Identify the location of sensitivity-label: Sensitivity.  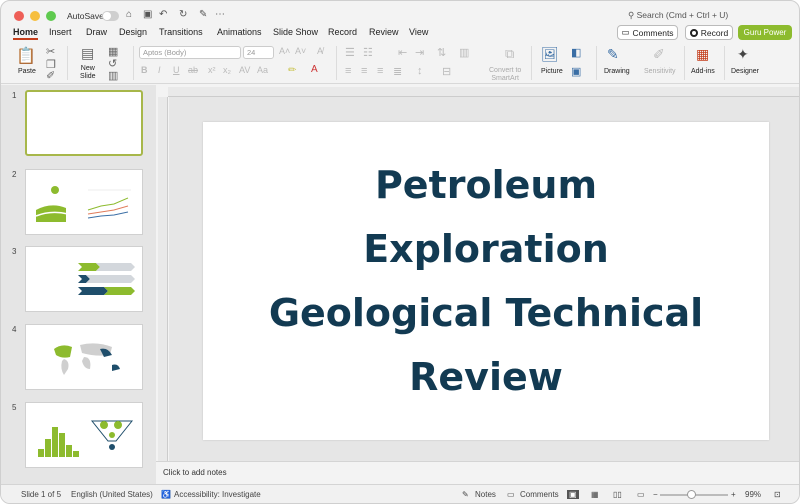
(660, 71).